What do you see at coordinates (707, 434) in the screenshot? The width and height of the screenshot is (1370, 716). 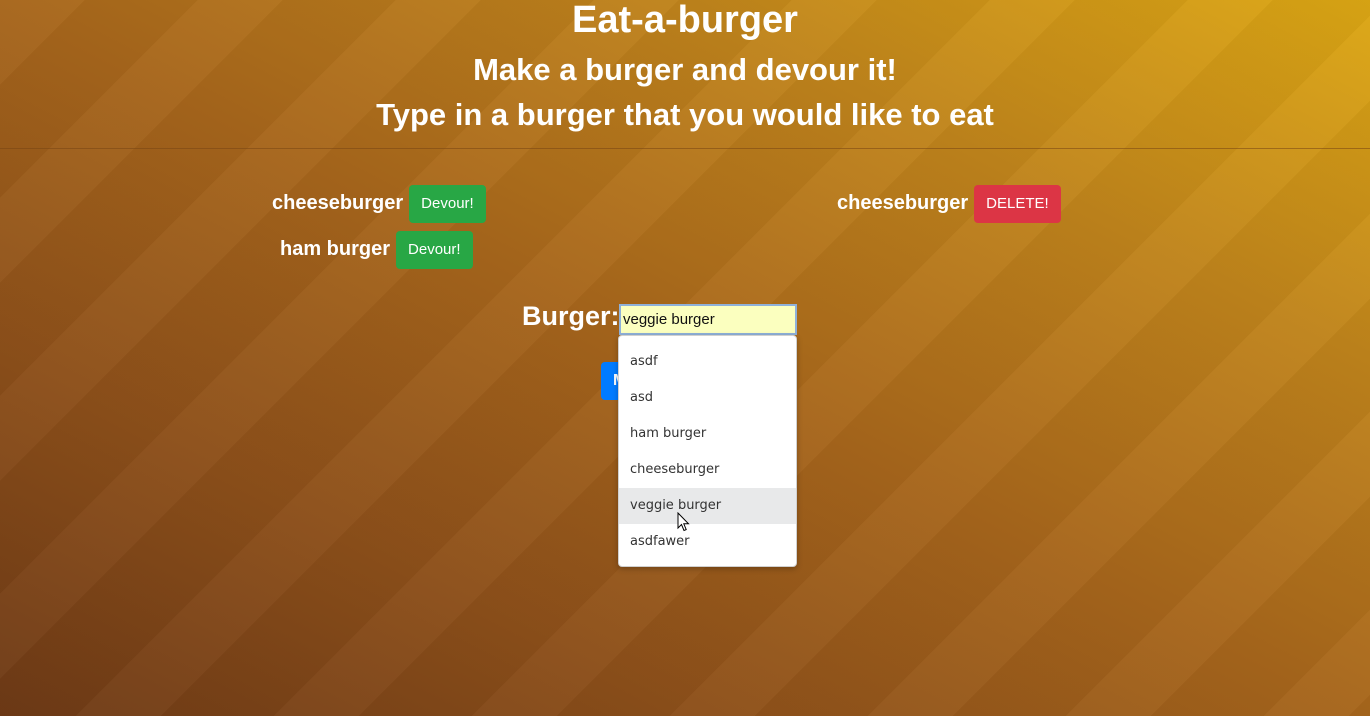 I see `autocomplete-option: ham burger` at bounding box center [707, 434].